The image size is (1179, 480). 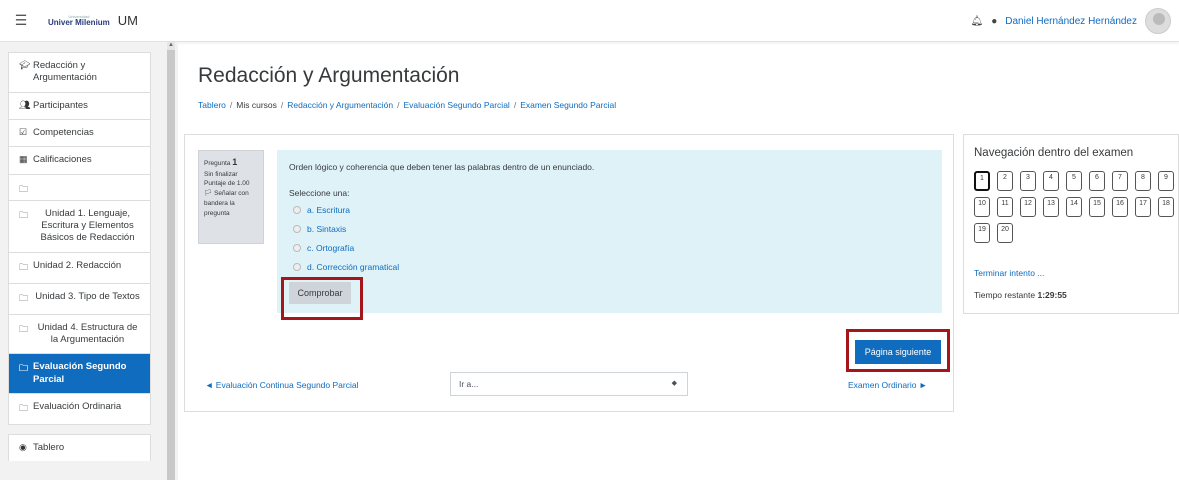 I want to click on user-name: Daniel Hernández Hernández, so click(x=1071, y=21).